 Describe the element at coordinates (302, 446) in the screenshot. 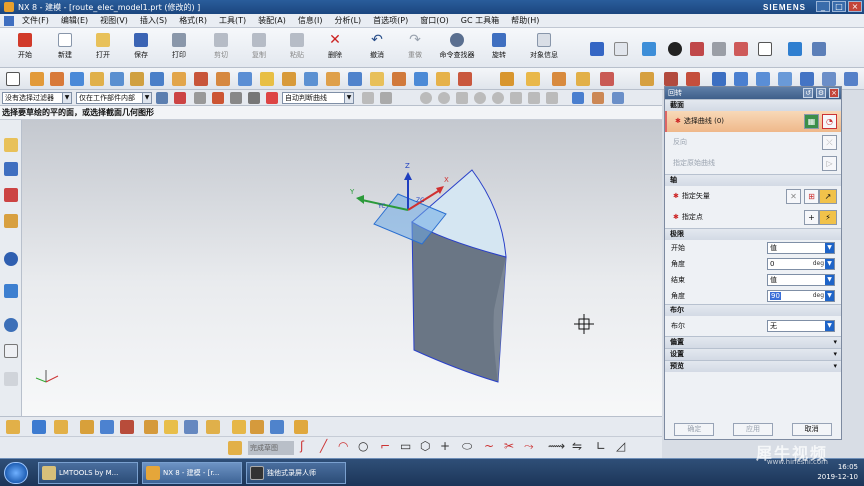

I see `profile-icon: ʃ` at that location.